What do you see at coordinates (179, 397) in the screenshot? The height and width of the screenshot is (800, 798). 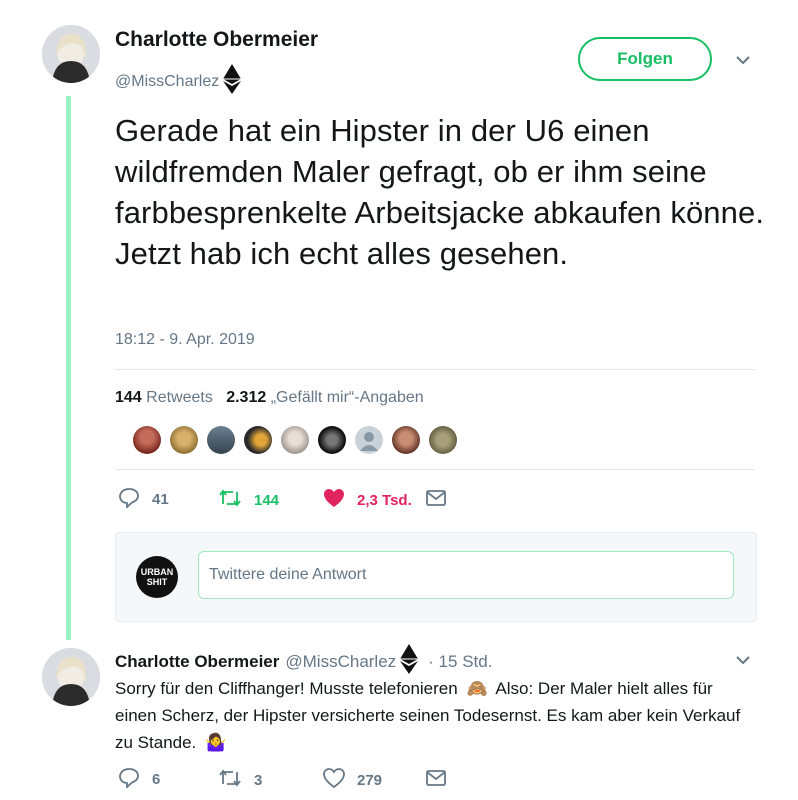 I see `retweet-label: Retweets` at bounding box center [179, 397].